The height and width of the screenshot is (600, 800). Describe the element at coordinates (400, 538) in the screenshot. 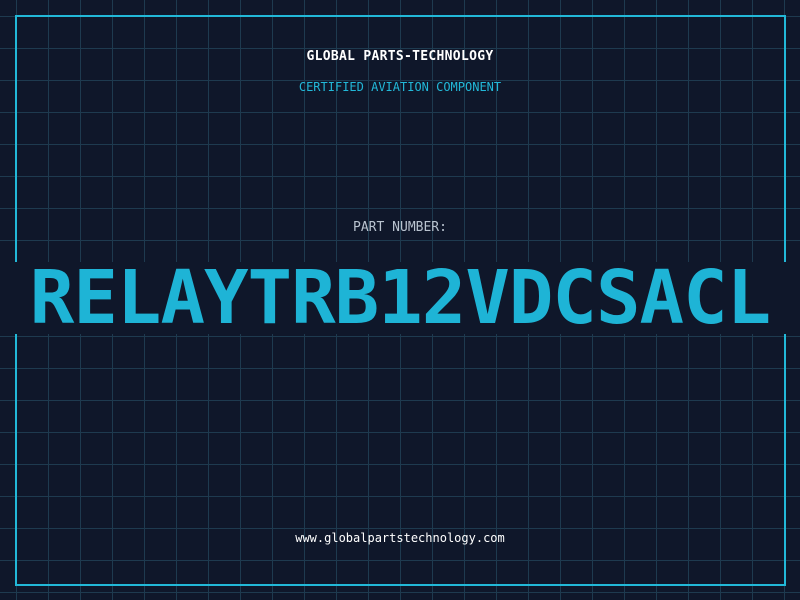

I see `website-url: www.globalpartstechnology.com` at that location.